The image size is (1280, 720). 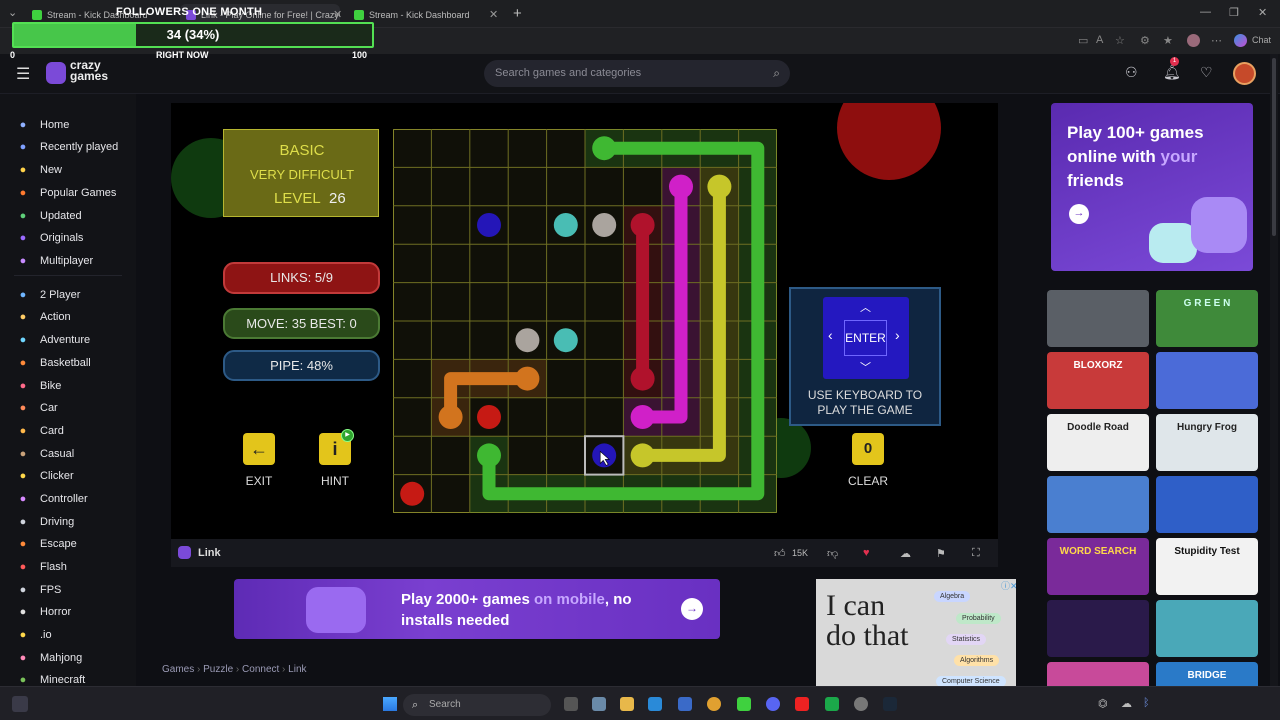 I want to click on obs-icon, so click(x=861, y=704).